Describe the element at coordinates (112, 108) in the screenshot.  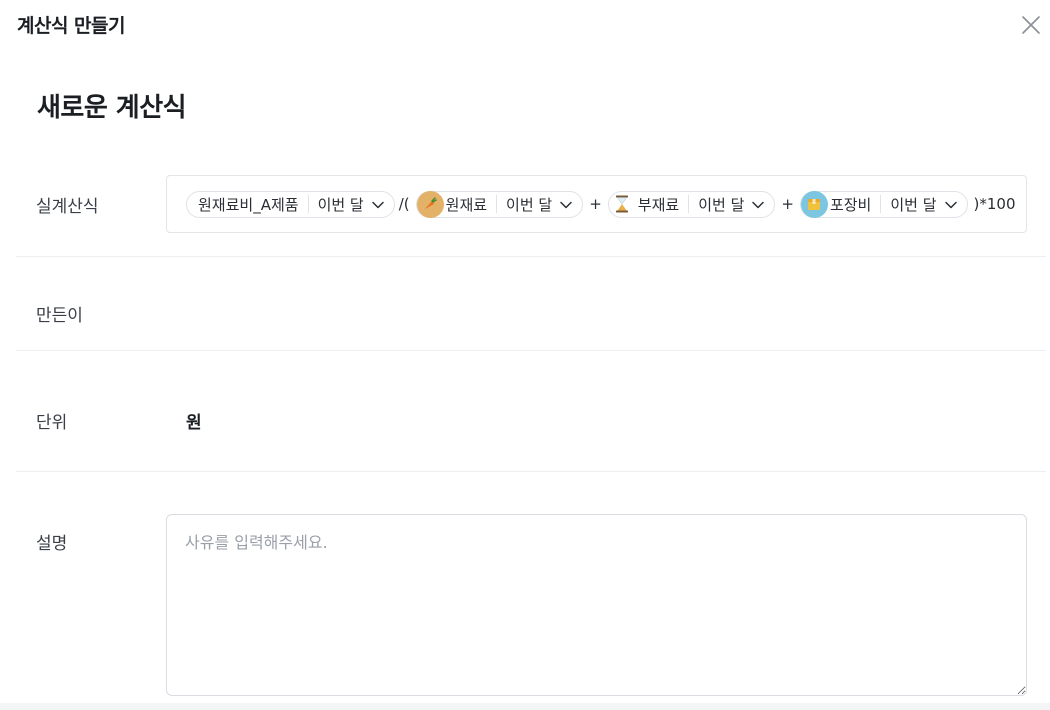
I see `page-title: 새로운 계산식` at that location.